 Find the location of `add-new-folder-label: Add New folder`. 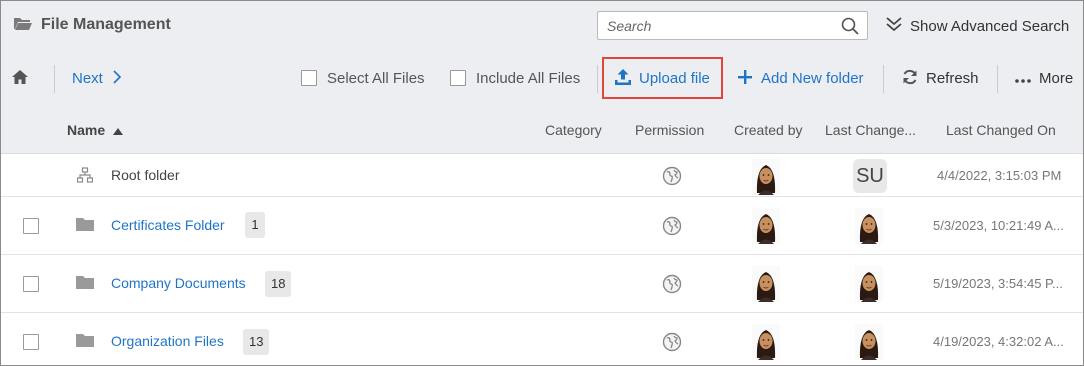

add-new-folder-label: Add New folder is located at coordinates (812, 78).